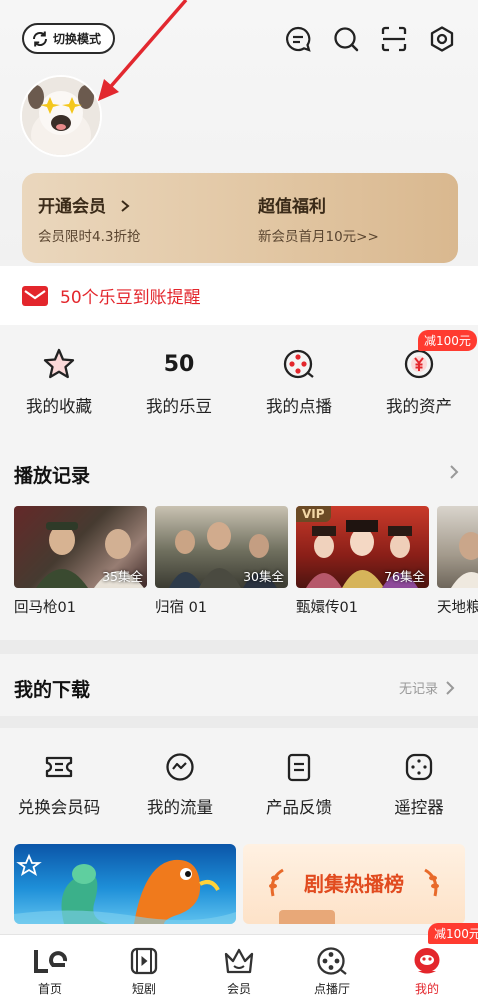 The image size is (478, 1000). What do you see at coordinates (221, 547) in the screenshot?
I see `history-thumbnail: 30集全` at bounding box center [221, 547].